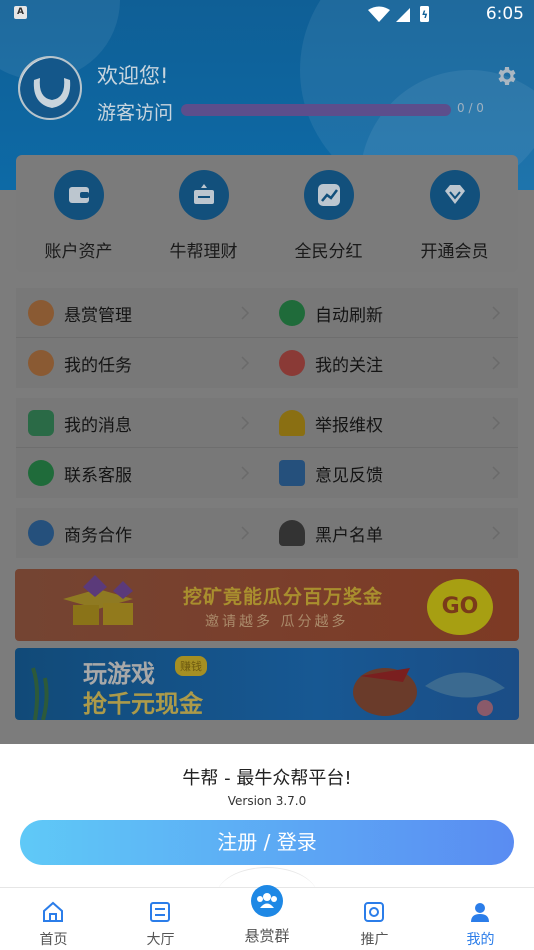 This screenshot has width=534, height=950. I want to click on user-icon, so click(480, 912).